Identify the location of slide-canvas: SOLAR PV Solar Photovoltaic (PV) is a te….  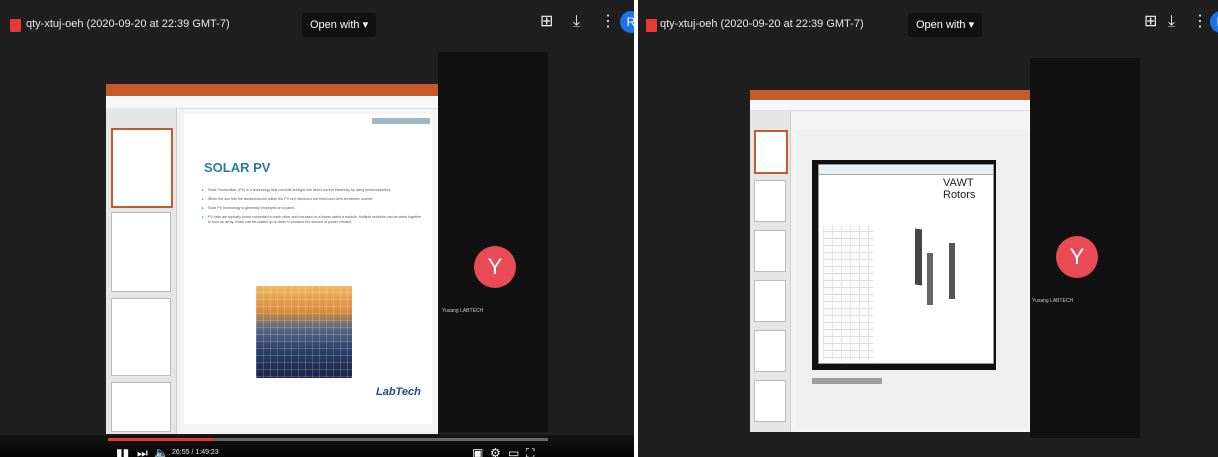
(308, 269).